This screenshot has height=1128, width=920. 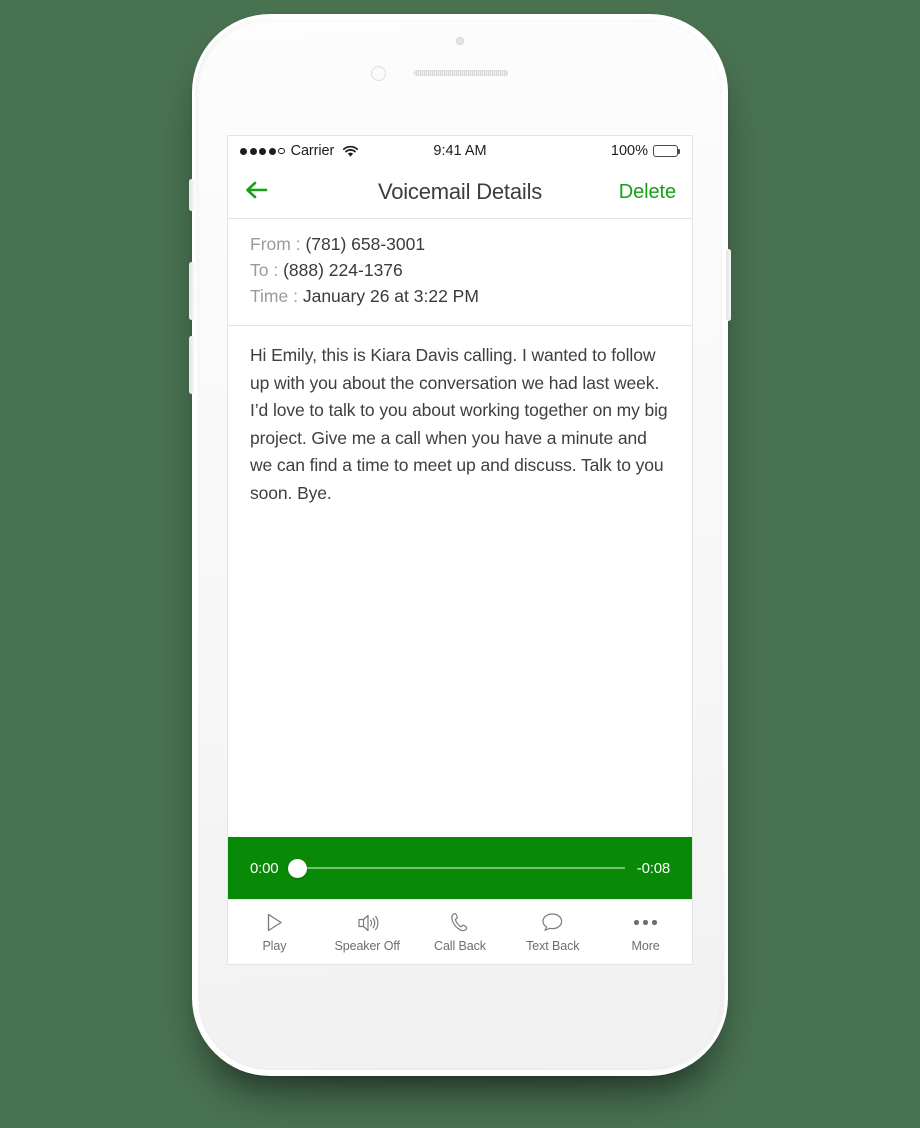 I want to click on metadata-row-time: Time : January 26 at 3:22 PM, so click(x=460, y=296).